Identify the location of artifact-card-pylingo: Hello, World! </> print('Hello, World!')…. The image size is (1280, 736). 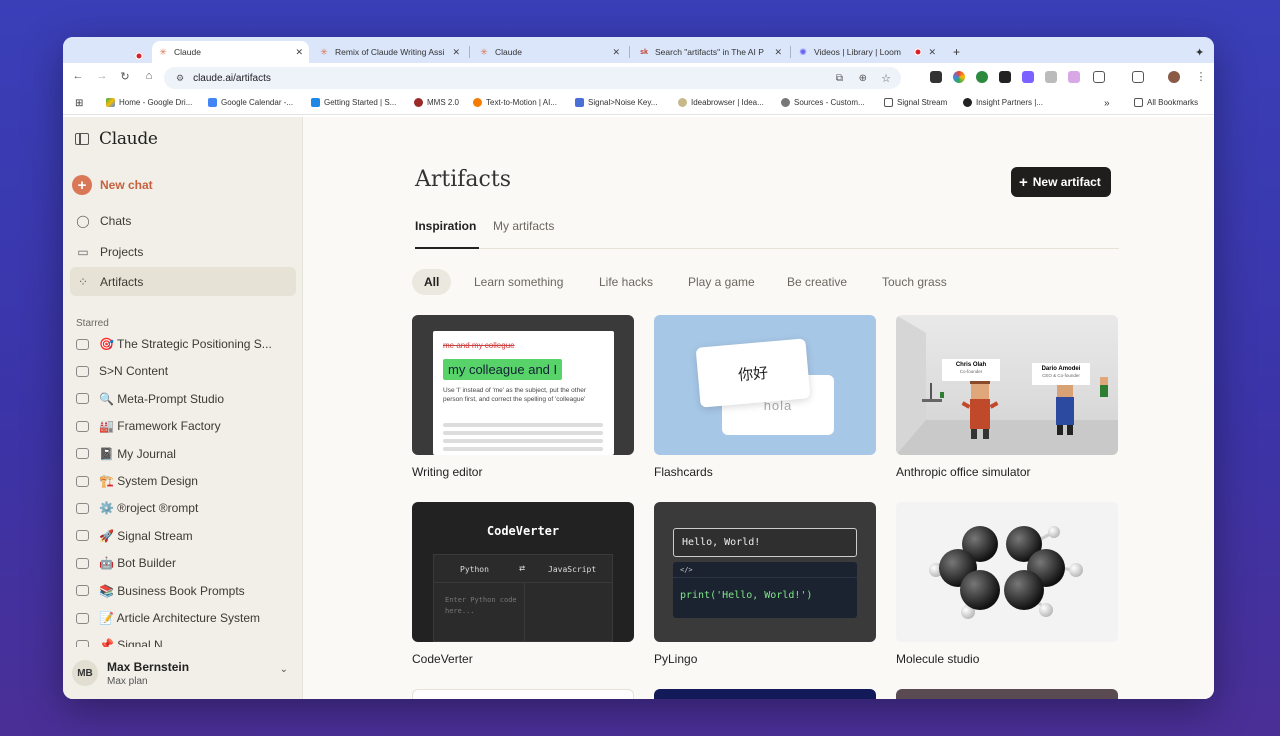
(765, 584).